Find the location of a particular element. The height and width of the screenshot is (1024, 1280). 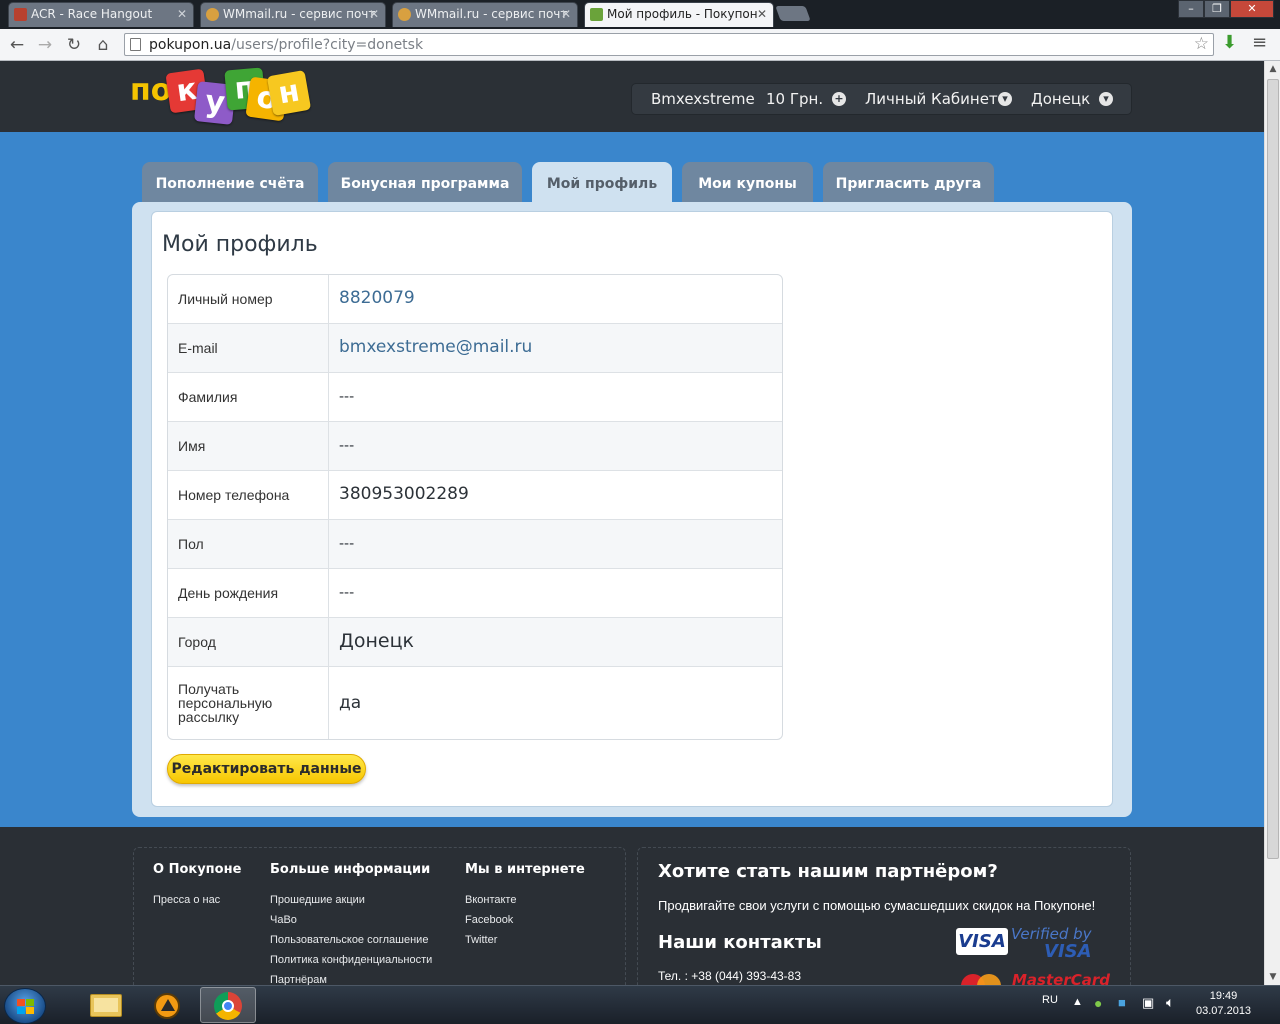

footer-link-vkontakte: Вконтакте is located at coordinates (490, 900).